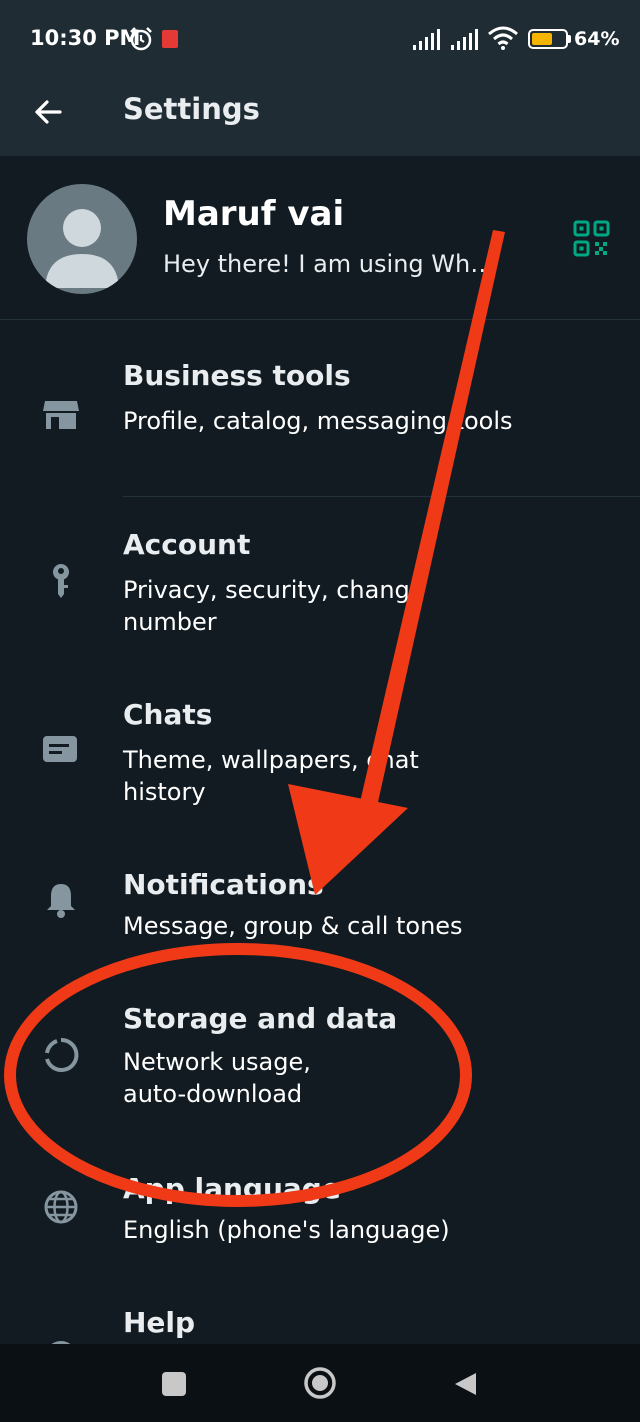 Image resolution: width=640 pixels, height=1422 pixels. I want to click on status-time: 10:30 PM, so click(85, 38).